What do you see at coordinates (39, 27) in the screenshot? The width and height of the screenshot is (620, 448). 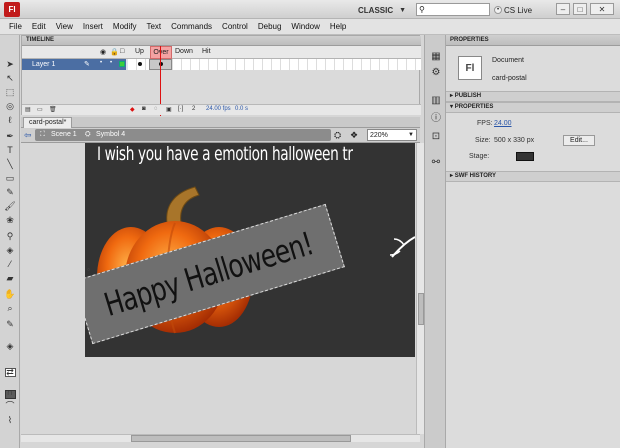 I see `menu-edit: Edit` at bounding box center [39, 27].